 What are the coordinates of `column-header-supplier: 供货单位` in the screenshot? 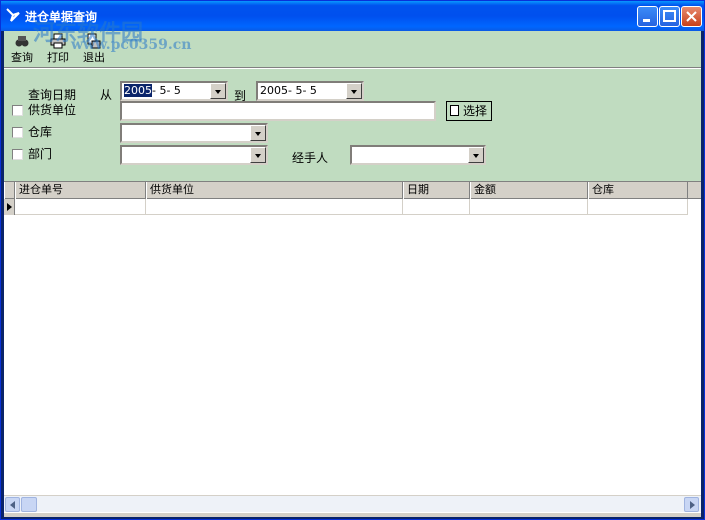 It's located at (274, 190).